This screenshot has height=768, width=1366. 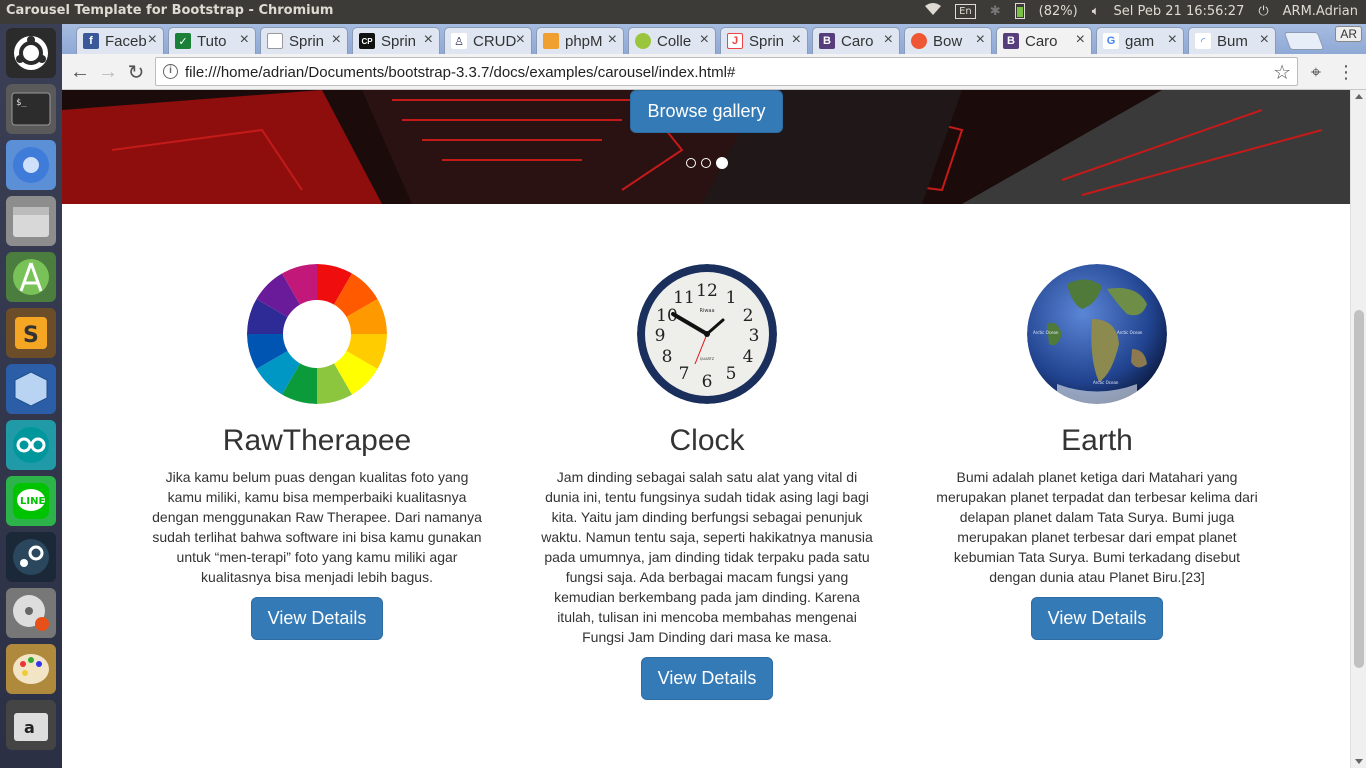 I want to click on tab-phpmyadmin: phpM ×, so click(x=580, y=40).